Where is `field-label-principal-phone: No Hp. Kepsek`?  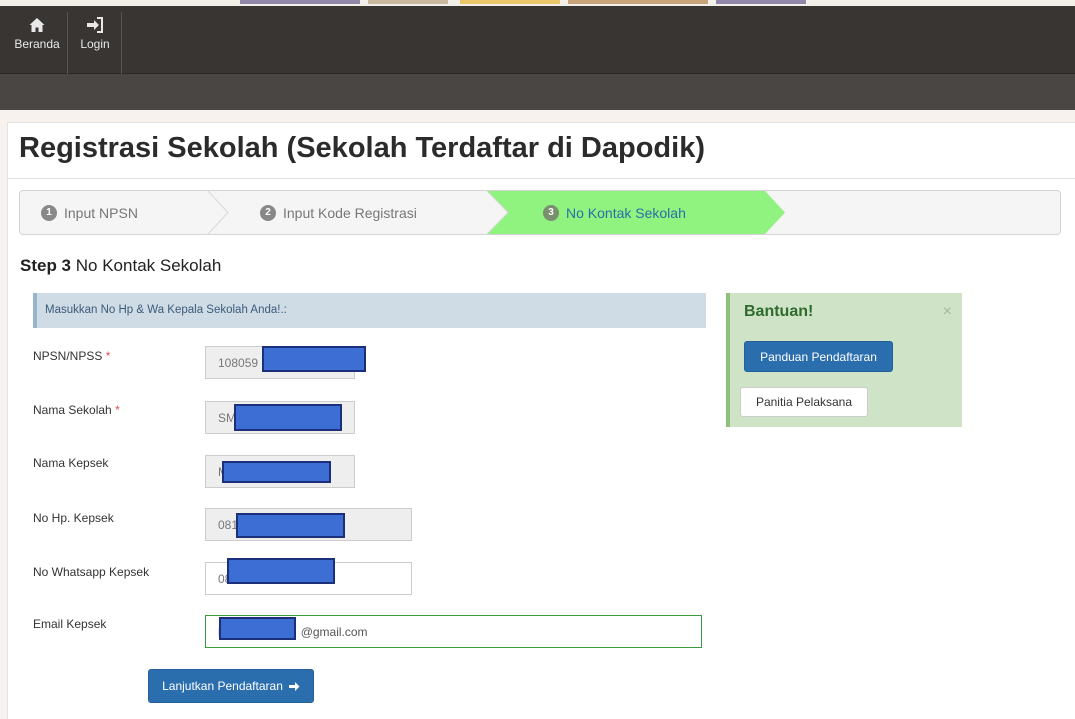 field-label-principal-phone: No Hp. Kepsek is located at coordinates (73, 518).